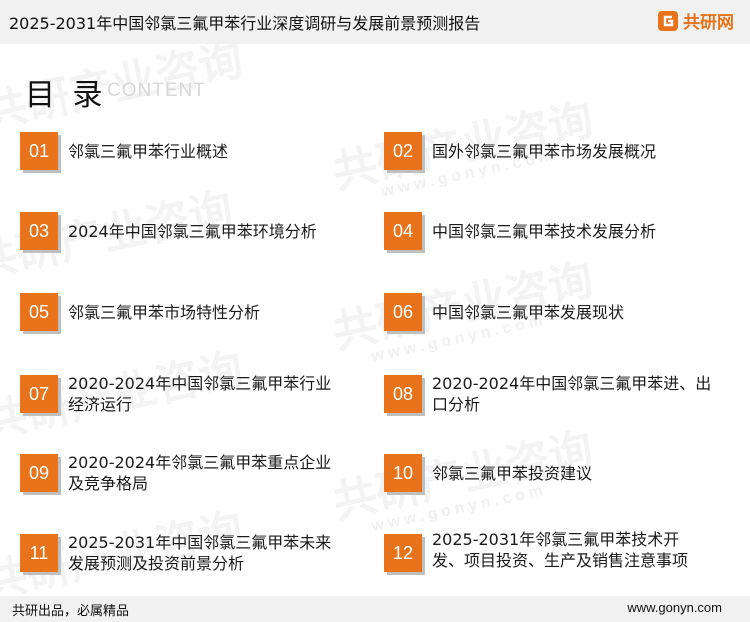 The width and height of the screenshot is (750, 622). I want to click on toc-item-number: 06, so click(403, 312).